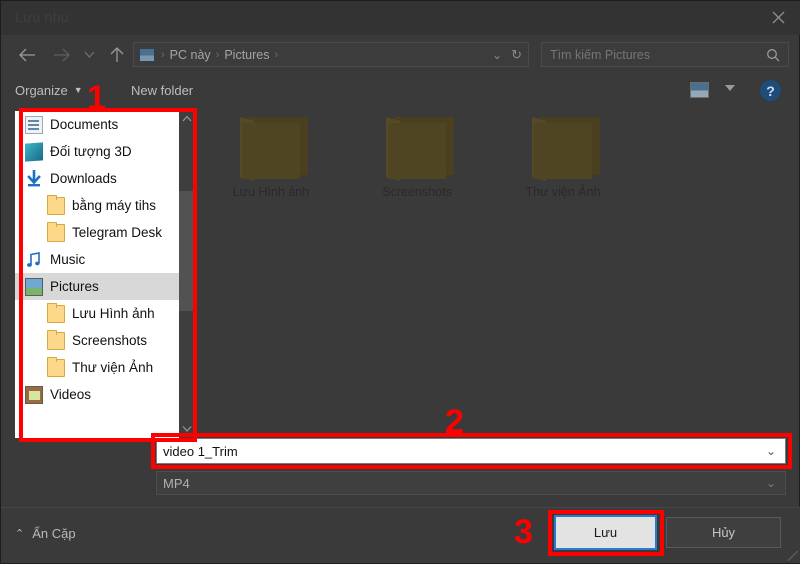 This screenshot has height=564, width=800. I want to click on sidebar-item-telegram-desk: Telegram Desk, so click(104, 232).